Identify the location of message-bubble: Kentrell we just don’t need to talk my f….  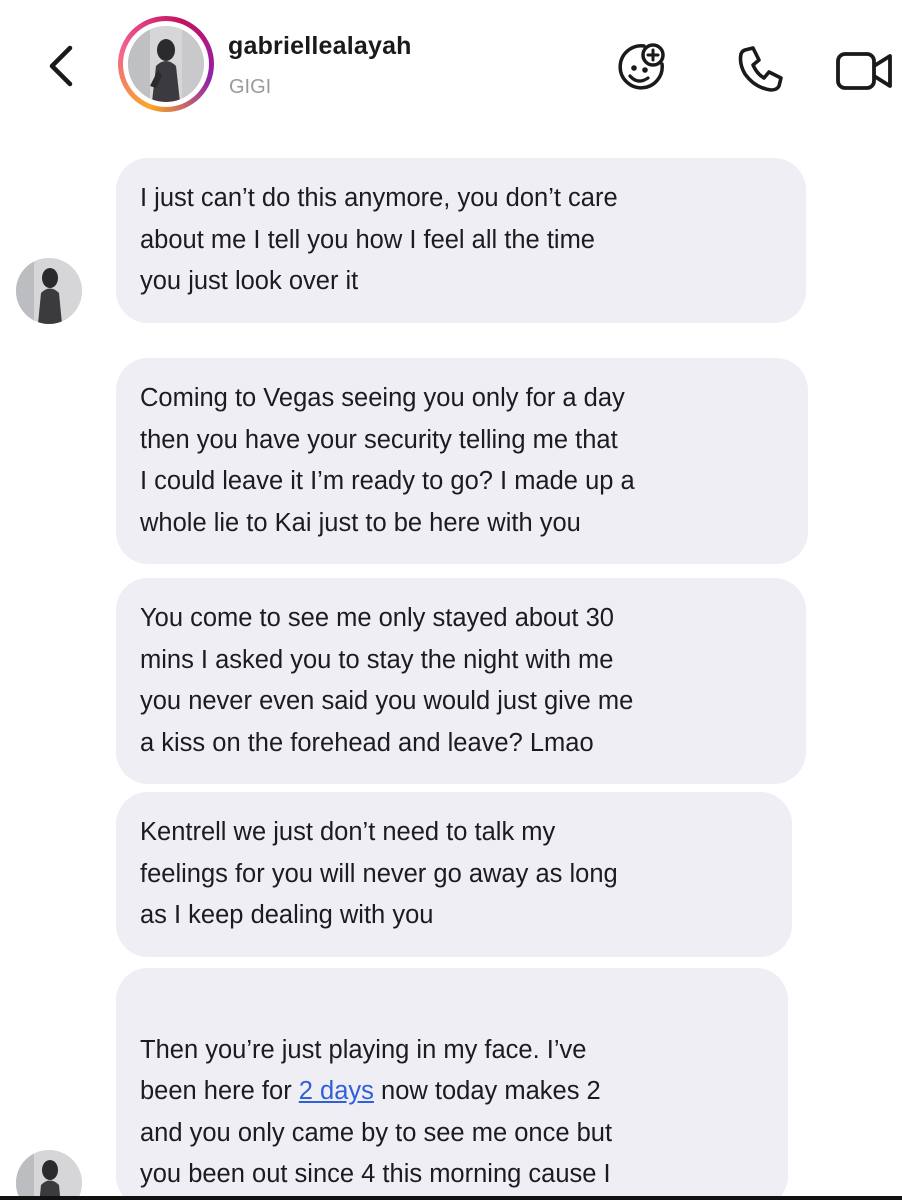
(454, 874).